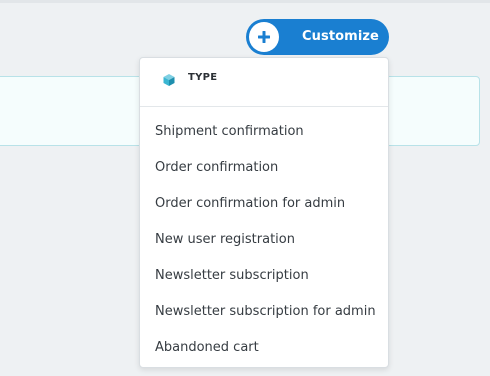 Image resolution: width=490 pixels, height=376 pixels. I want to click on customize-button: Customize, so click(317, 37).